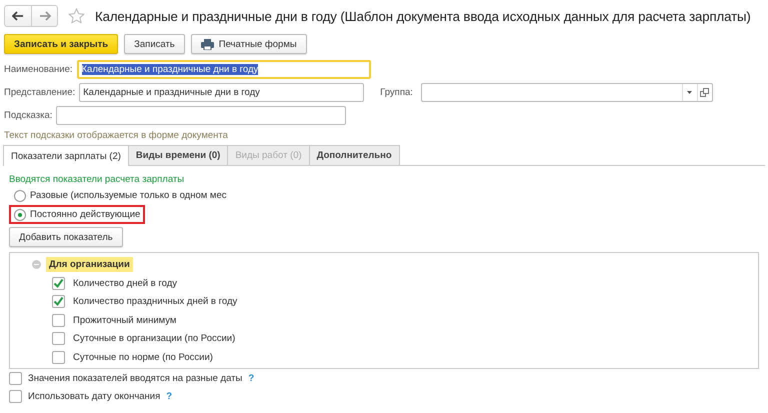  What do you see at coordinates (28, 115) in the screenshot?
I see `field-label: Подсказка:` at bounding box center [28, 115].